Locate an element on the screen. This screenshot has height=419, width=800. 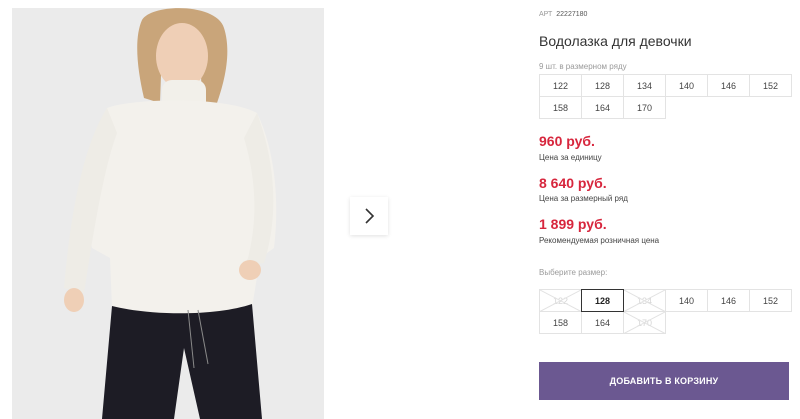
chevron-right-icon is located at coordinates (370, 216).